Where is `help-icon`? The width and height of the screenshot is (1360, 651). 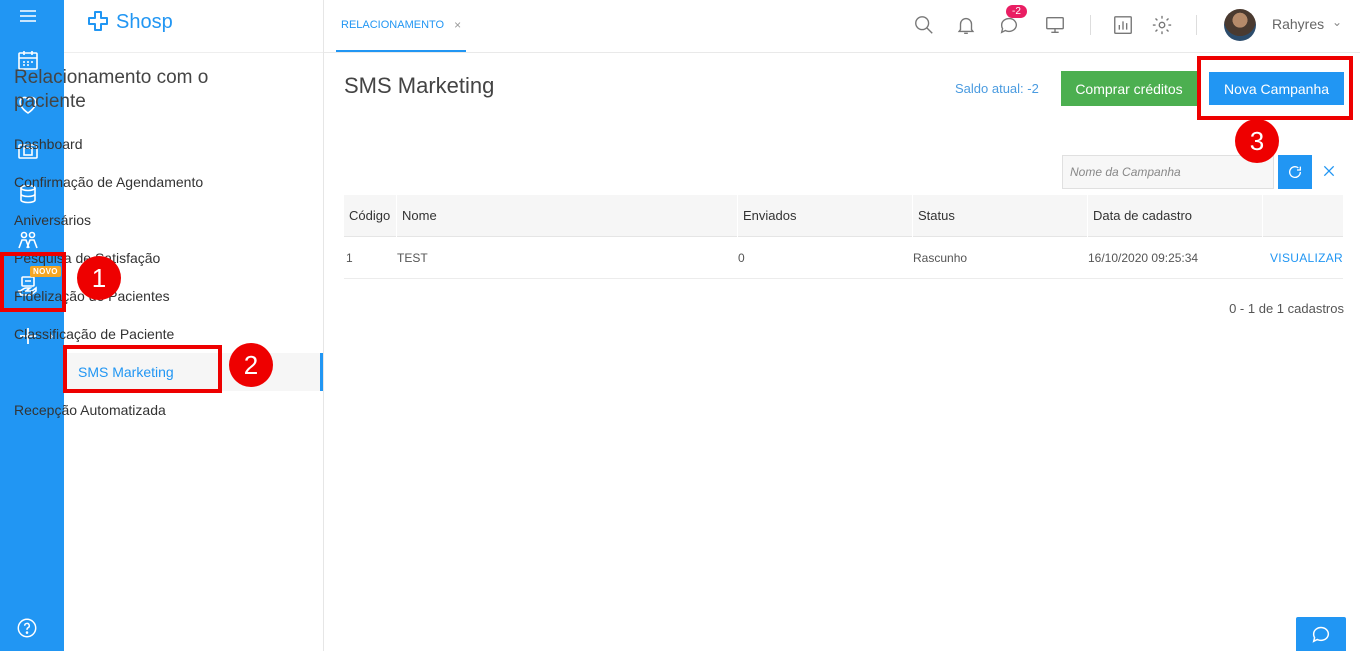
help-icon is located at coordinates (27, 628).